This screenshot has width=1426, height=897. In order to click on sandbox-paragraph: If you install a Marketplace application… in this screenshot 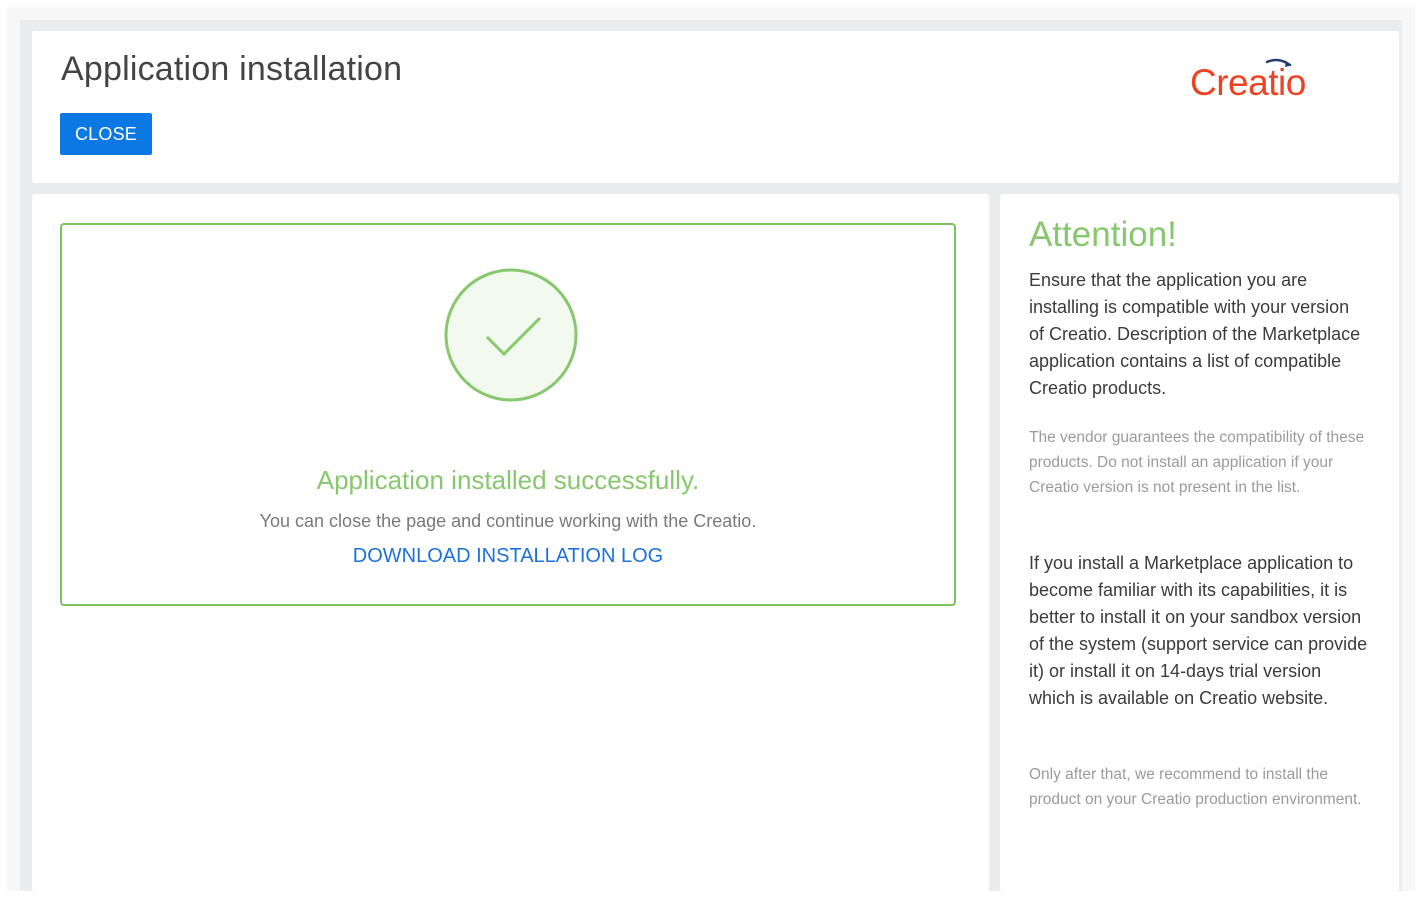, I will do `click(1198, 630)`.